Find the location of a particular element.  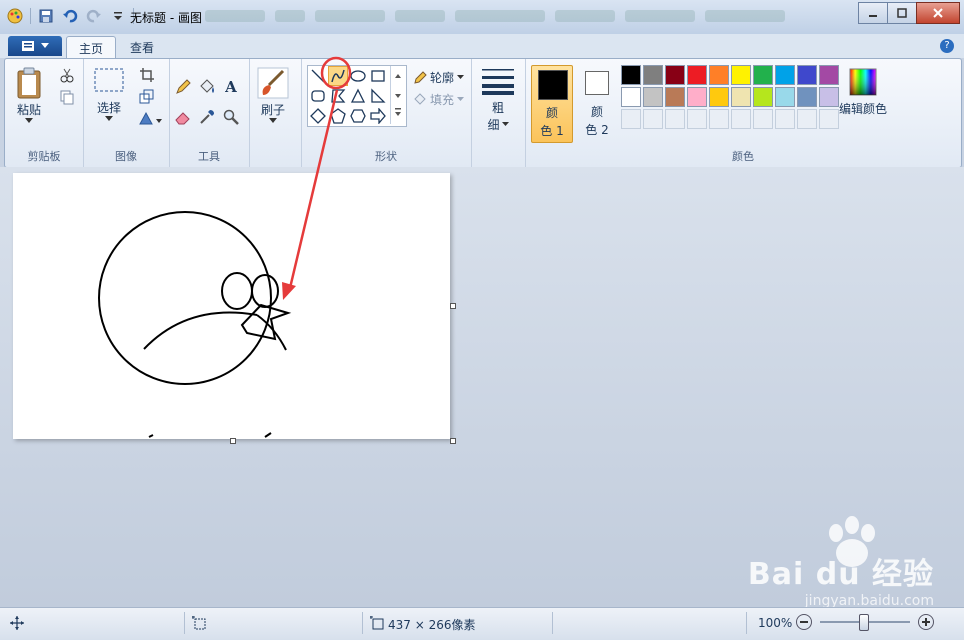

cursor-position-icon is located at coordinates (17, 624).